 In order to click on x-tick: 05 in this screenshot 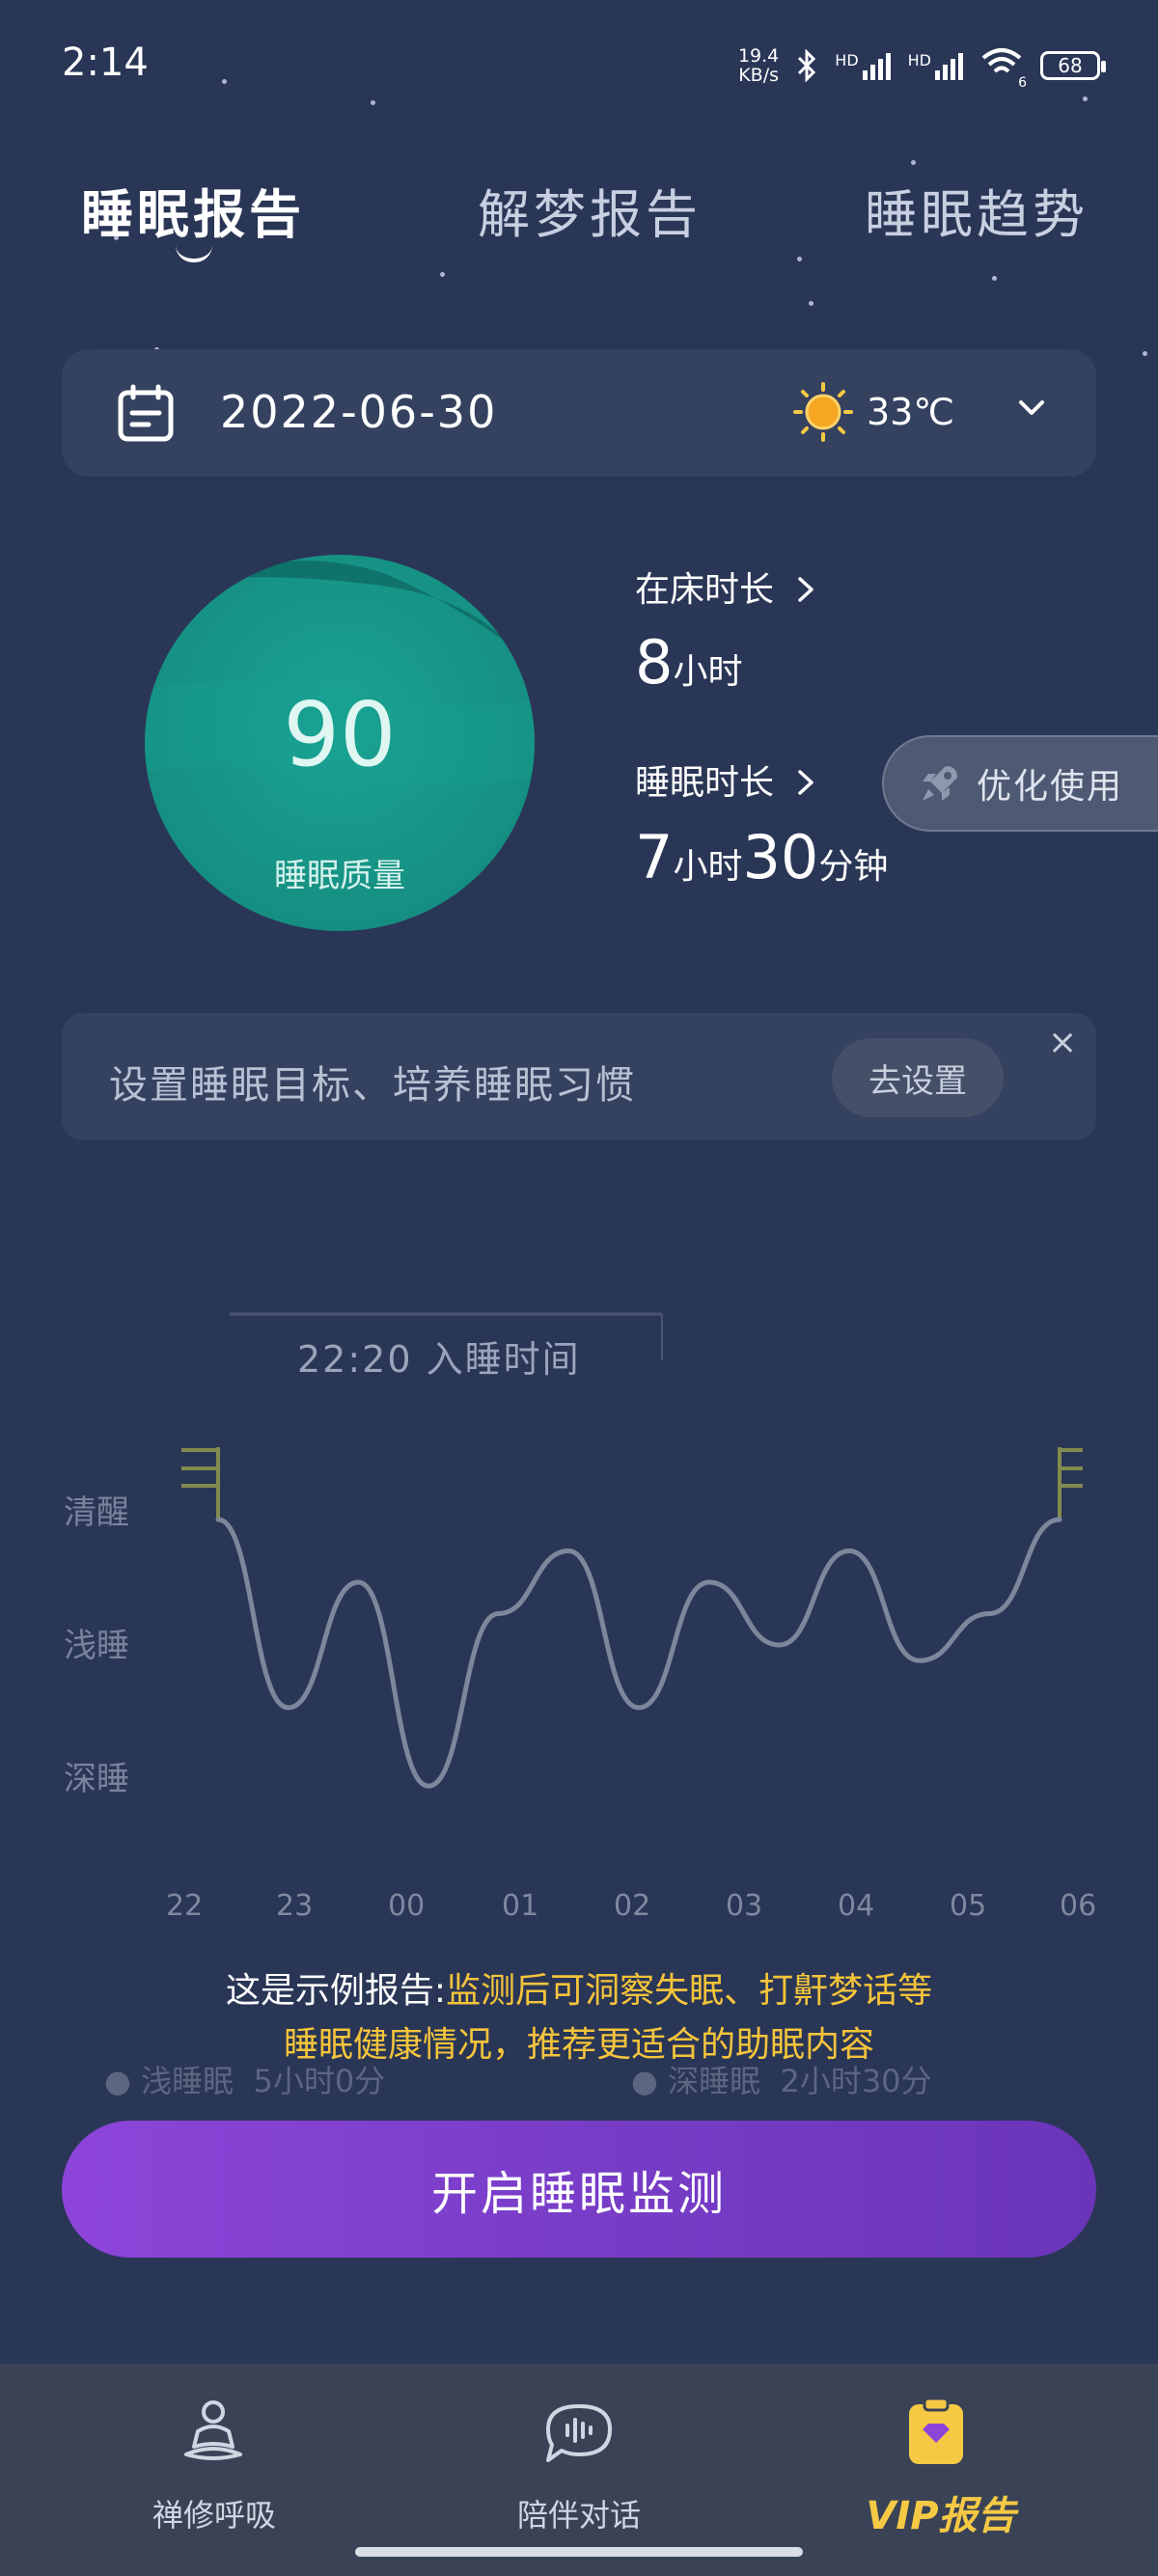, I will do `click(968, 1906)`.